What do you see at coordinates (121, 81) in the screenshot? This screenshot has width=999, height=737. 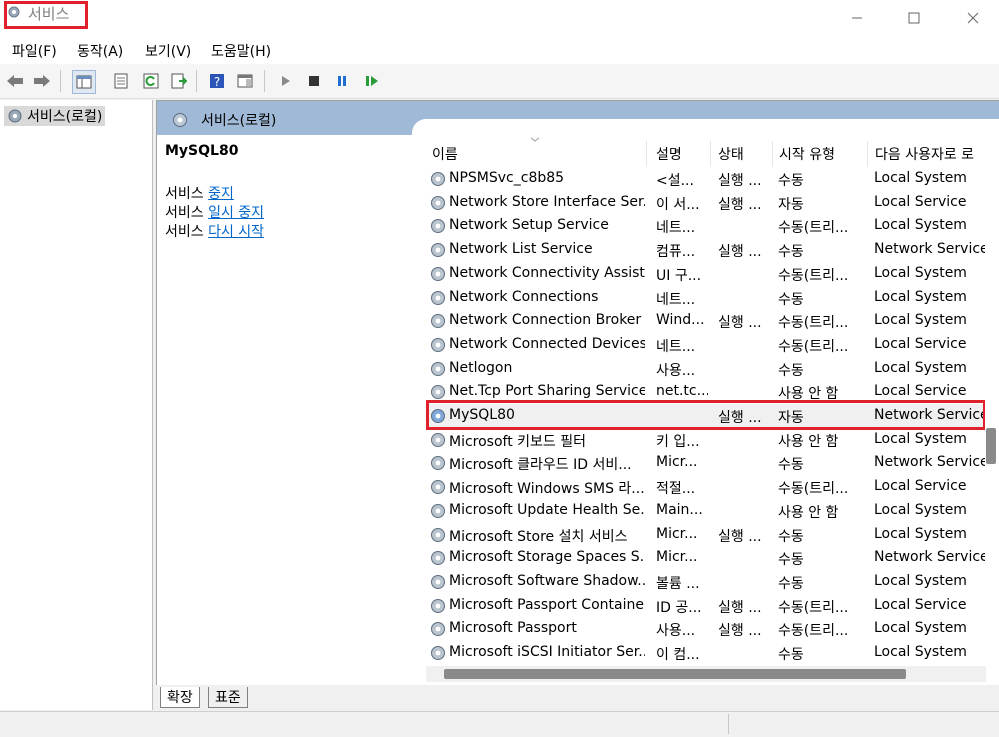 I see `properties-button` at bounding box center [121, 81].